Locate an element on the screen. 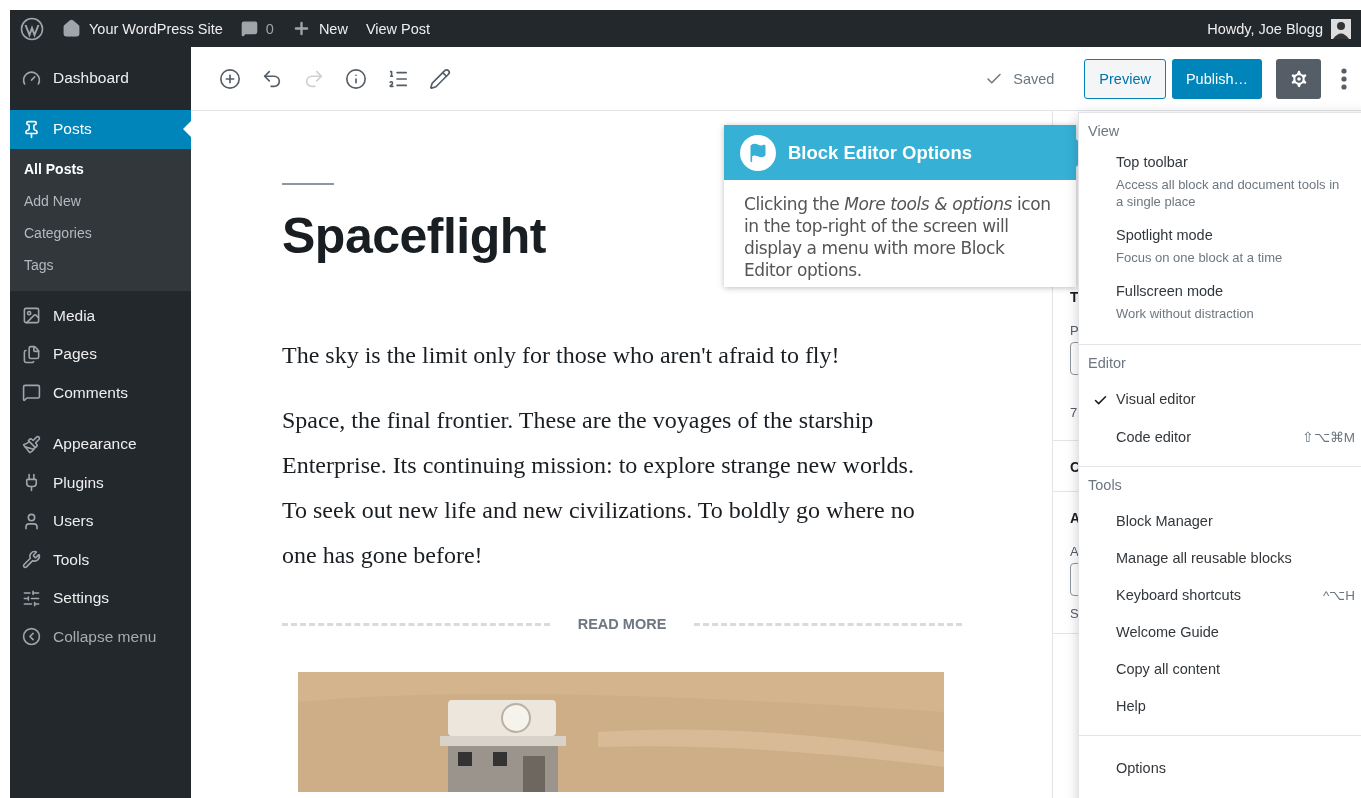  gauge-icon is located at coordinates (31, 78).